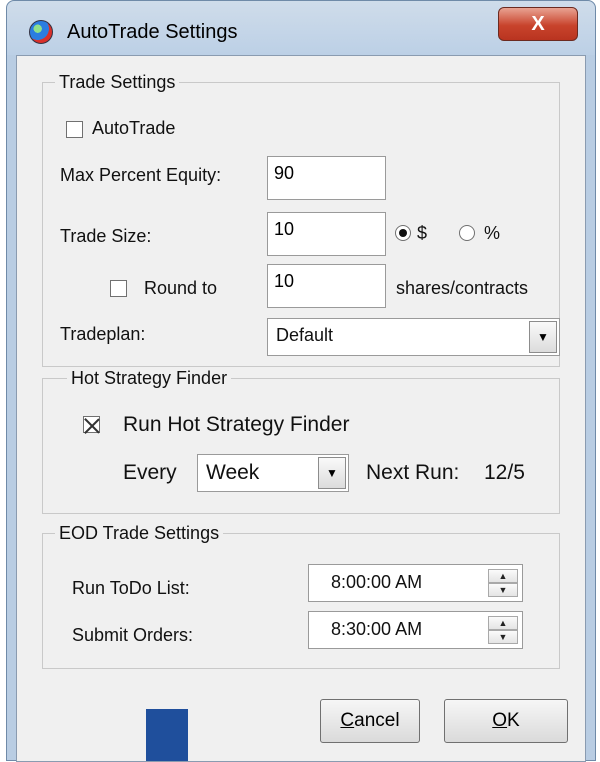 The image size is (600, 762). I want to click on run-todo-time-picker: 8:00:00 AM ▲ ▼, so click(415, 583).